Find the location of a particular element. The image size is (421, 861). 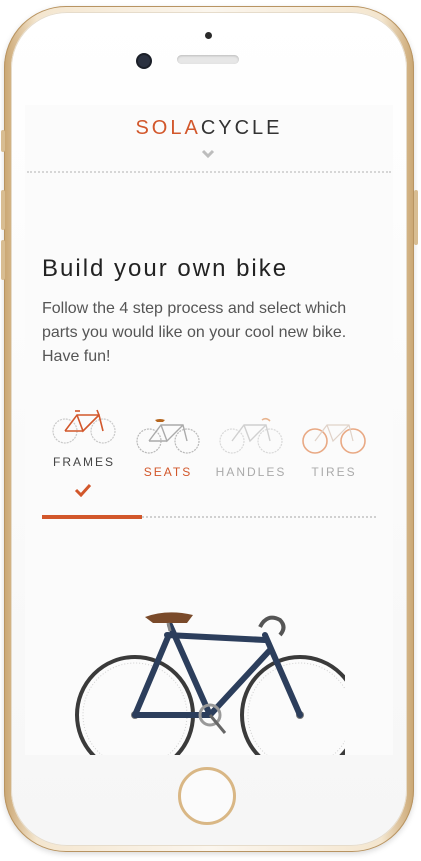

step-frames: FRAMES is located at coordinates (84, 451).